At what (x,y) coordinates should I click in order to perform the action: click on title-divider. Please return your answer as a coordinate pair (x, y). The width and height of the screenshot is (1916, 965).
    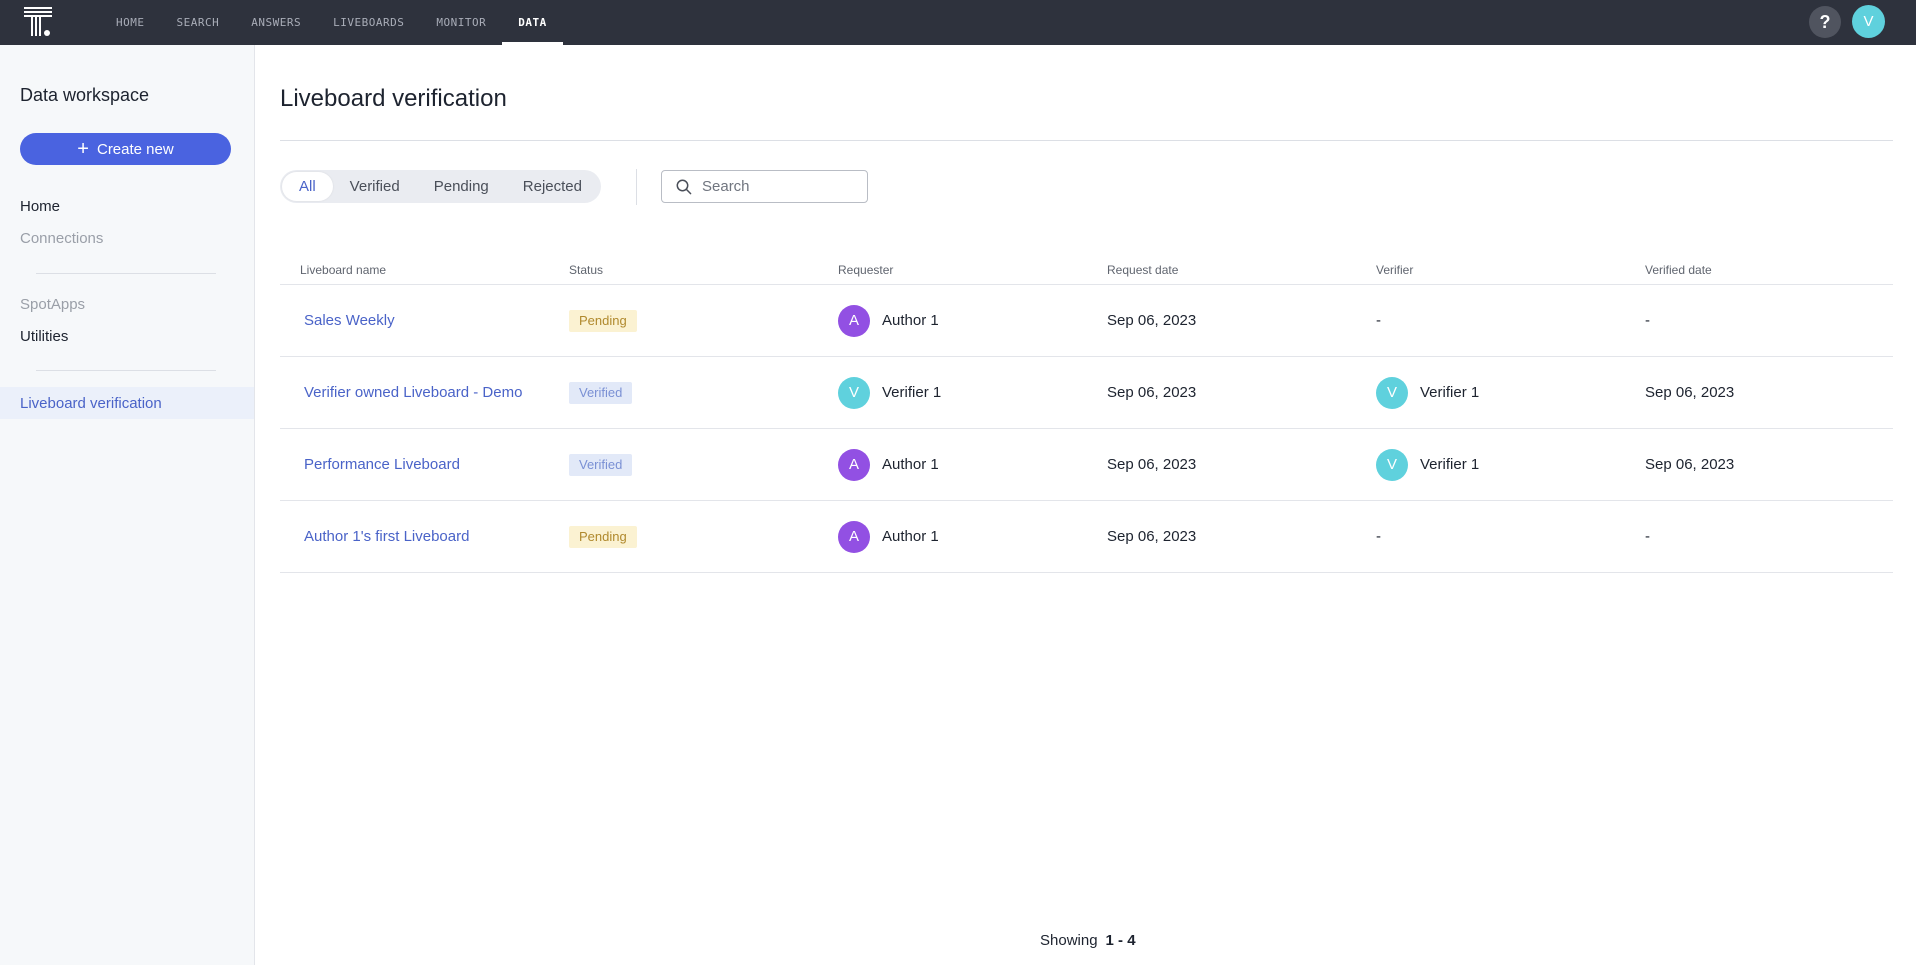
    Looking at the image, I should click on (1086, 140).